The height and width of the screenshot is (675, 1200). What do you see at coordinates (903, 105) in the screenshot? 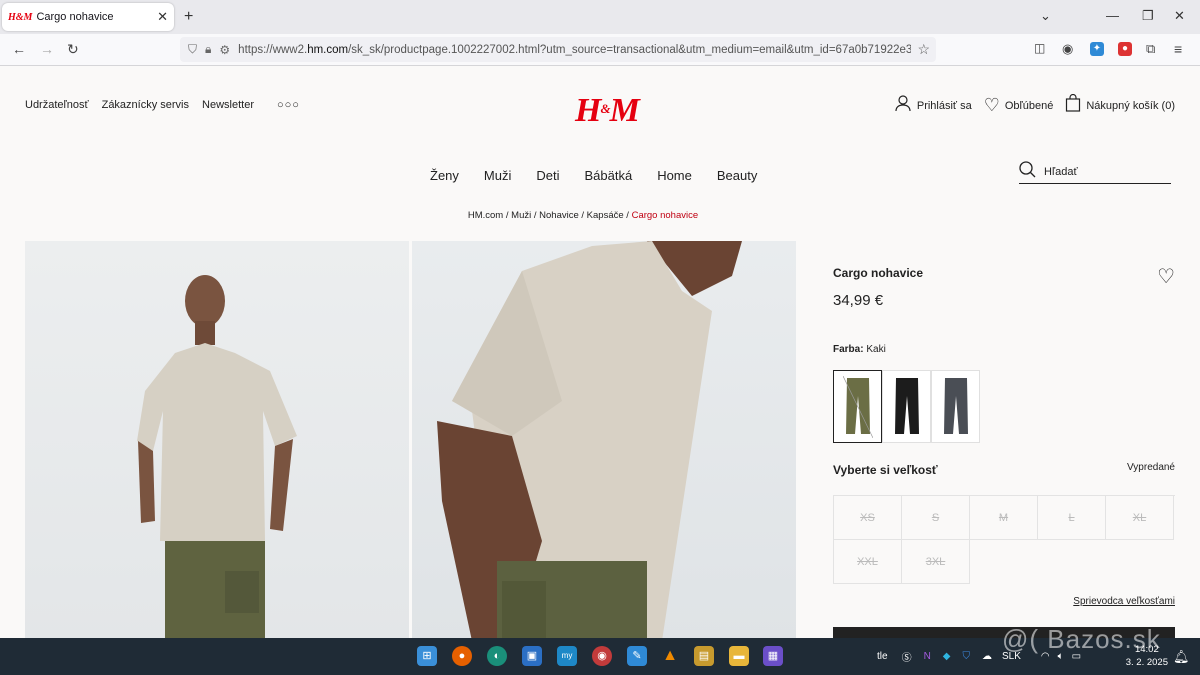
I see `user-icon` at bounding box center [903, 105].